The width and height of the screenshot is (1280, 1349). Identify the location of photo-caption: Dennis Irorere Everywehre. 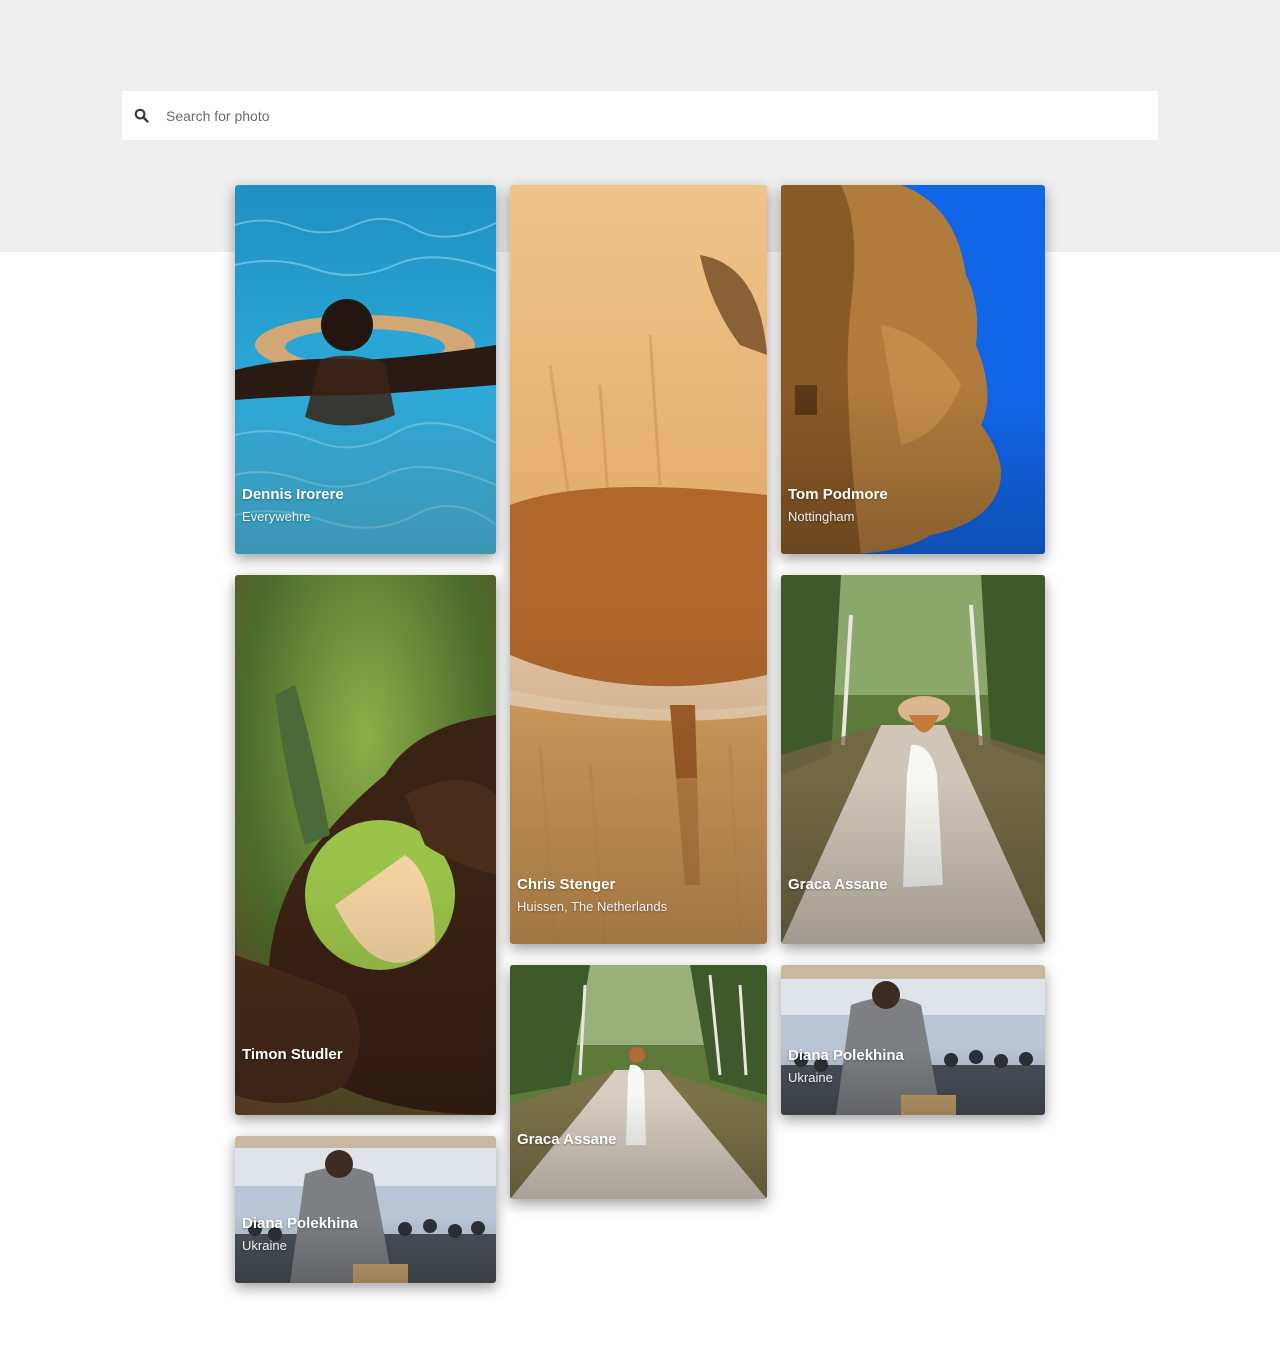
(293, 506).